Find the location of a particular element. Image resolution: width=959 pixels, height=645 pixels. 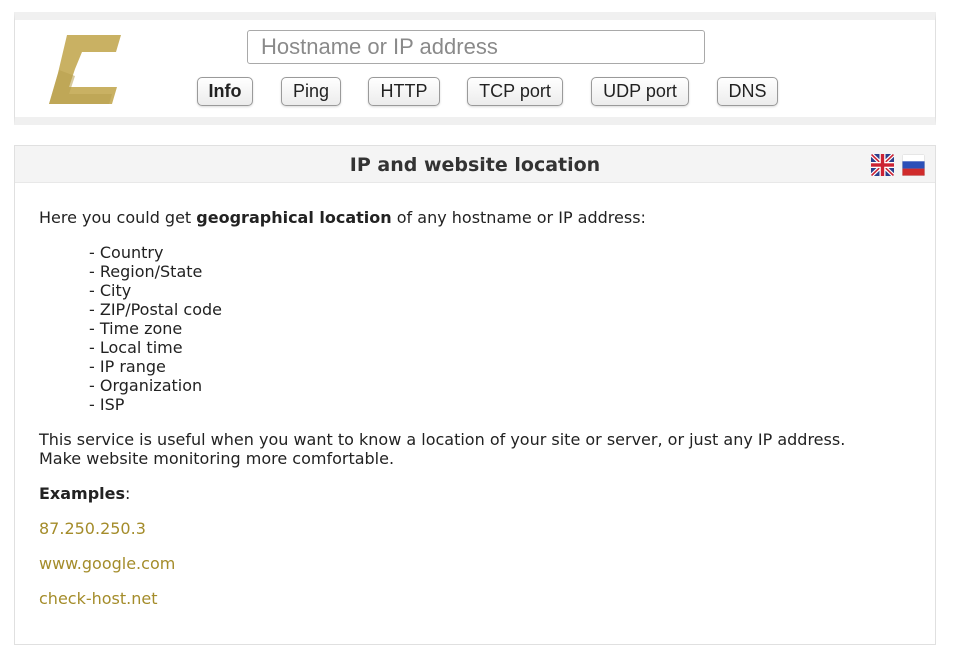

list-item: - ZIP/Postal code is located at coordinates (155, 309).